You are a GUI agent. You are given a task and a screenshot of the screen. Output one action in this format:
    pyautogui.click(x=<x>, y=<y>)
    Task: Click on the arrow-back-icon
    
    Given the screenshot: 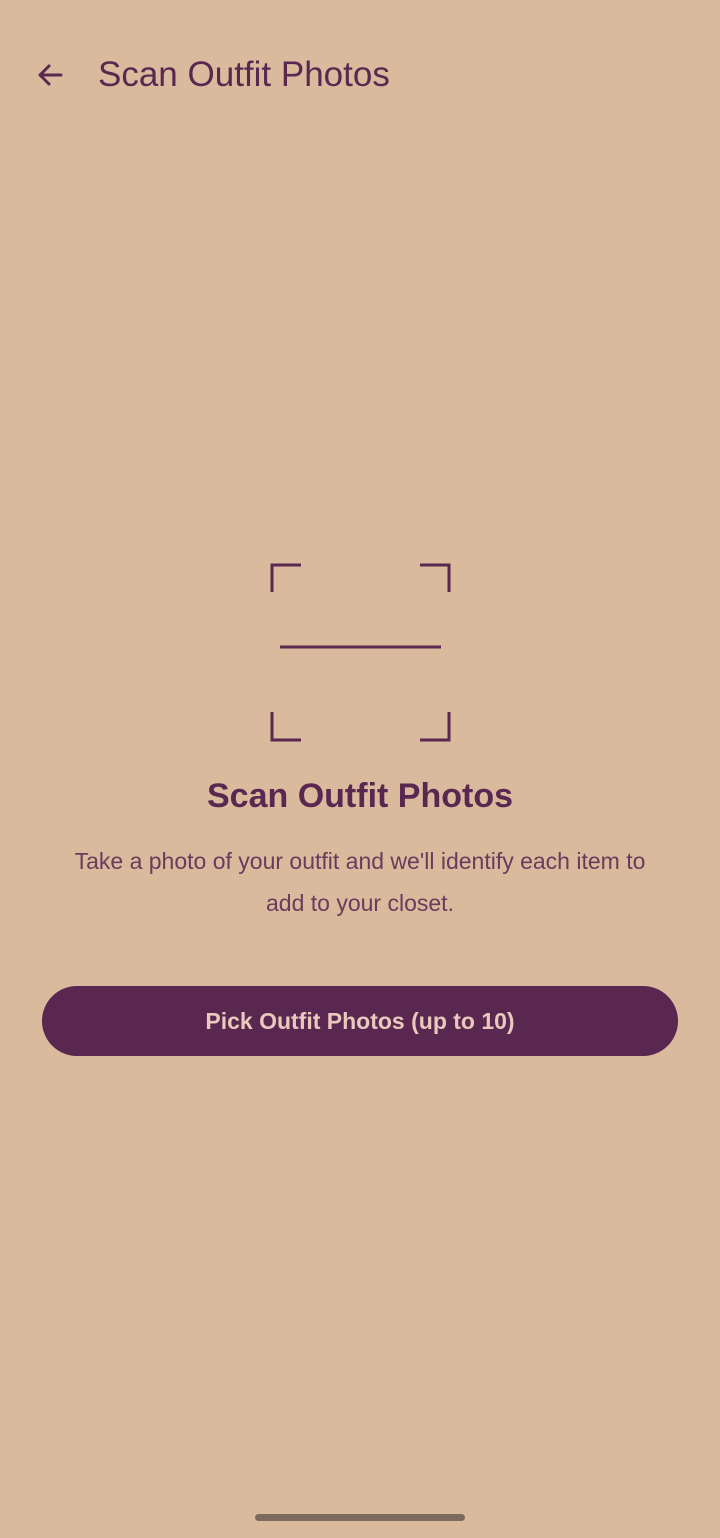 What is the action you would take?
    pyautogui.click(x=50, y=75)
    